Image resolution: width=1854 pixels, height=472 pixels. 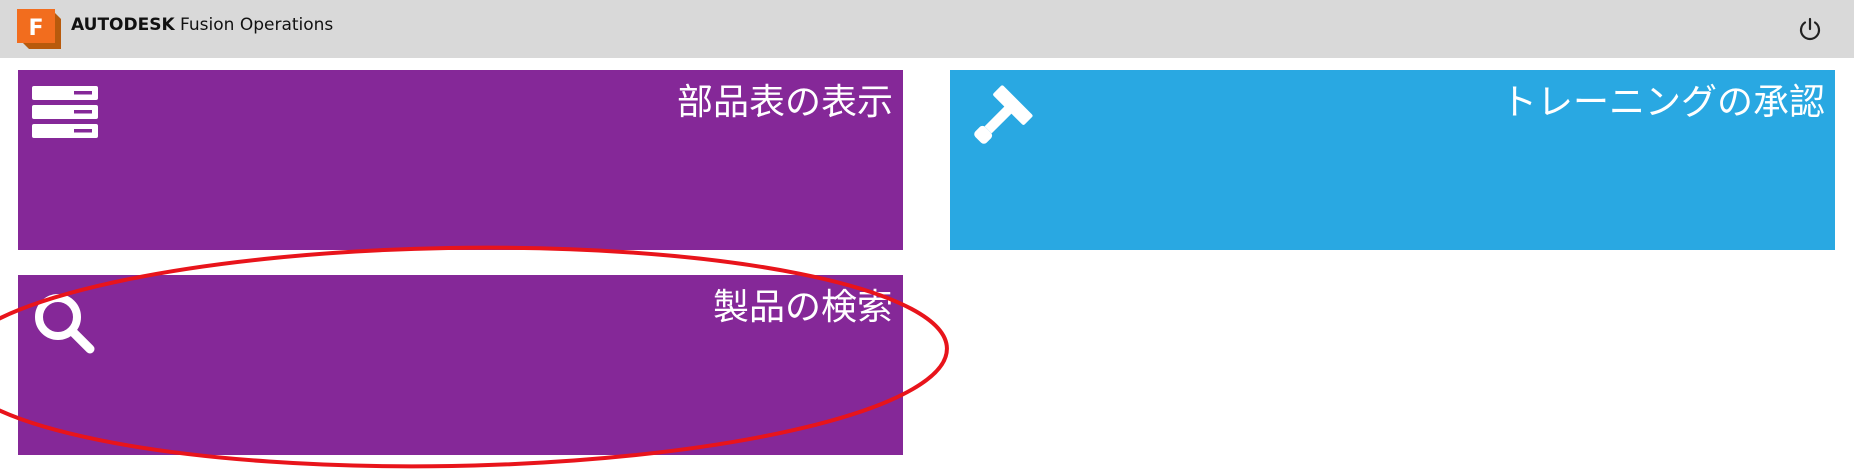 I want to click on brand-title: AUTODESK Fusion Operations, so click(x=202, y=25).